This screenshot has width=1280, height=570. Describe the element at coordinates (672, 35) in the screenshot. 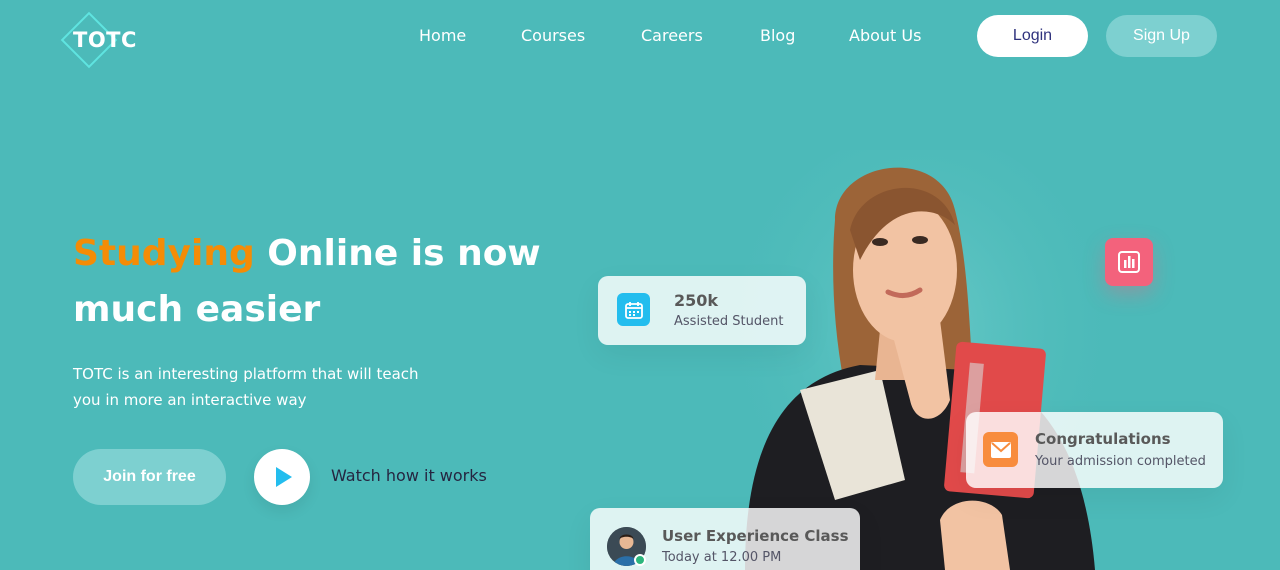

I see `nav-careers: Careers` at that location.